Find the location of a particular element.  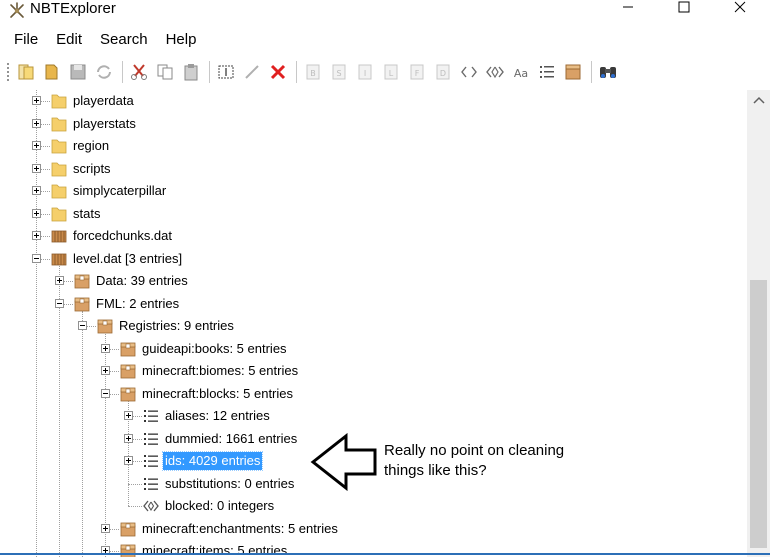

tree-node: ids: 4029 entries is located at coordinates (378, 461).